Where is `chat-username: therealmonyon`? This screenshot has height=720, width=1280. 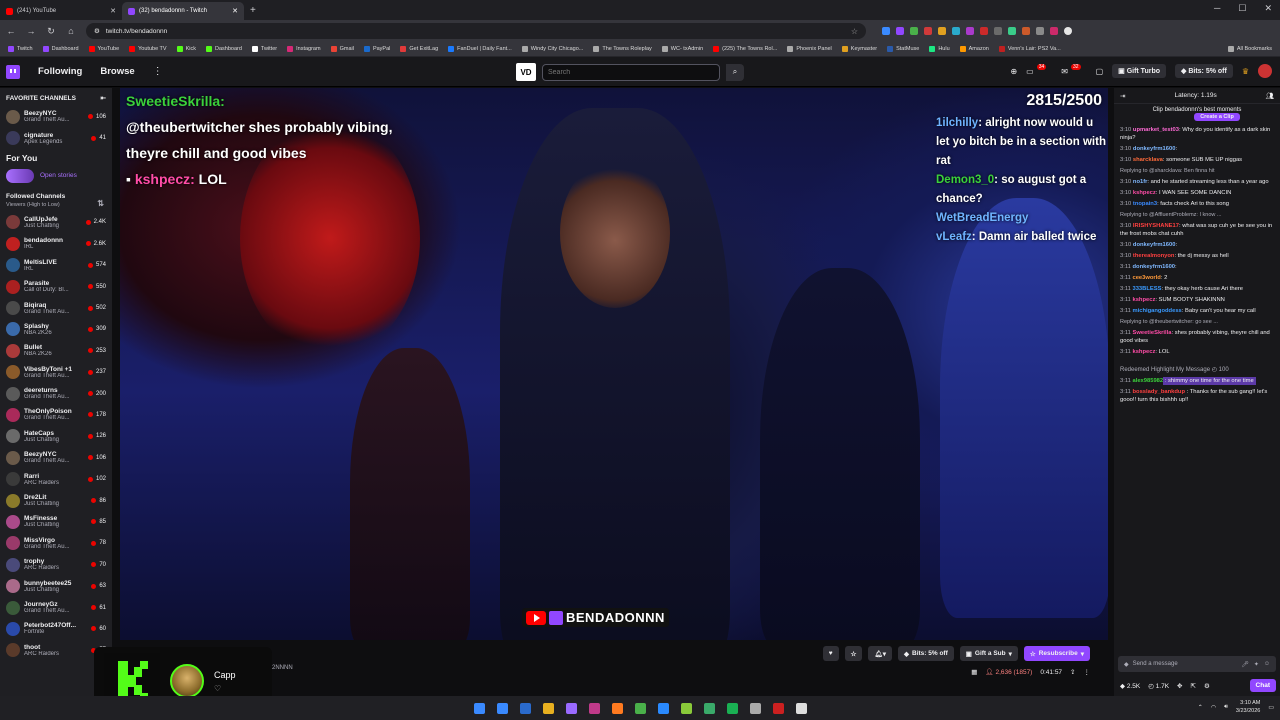 chat-username: therealmonyon is located at coordinates (1154, 256).